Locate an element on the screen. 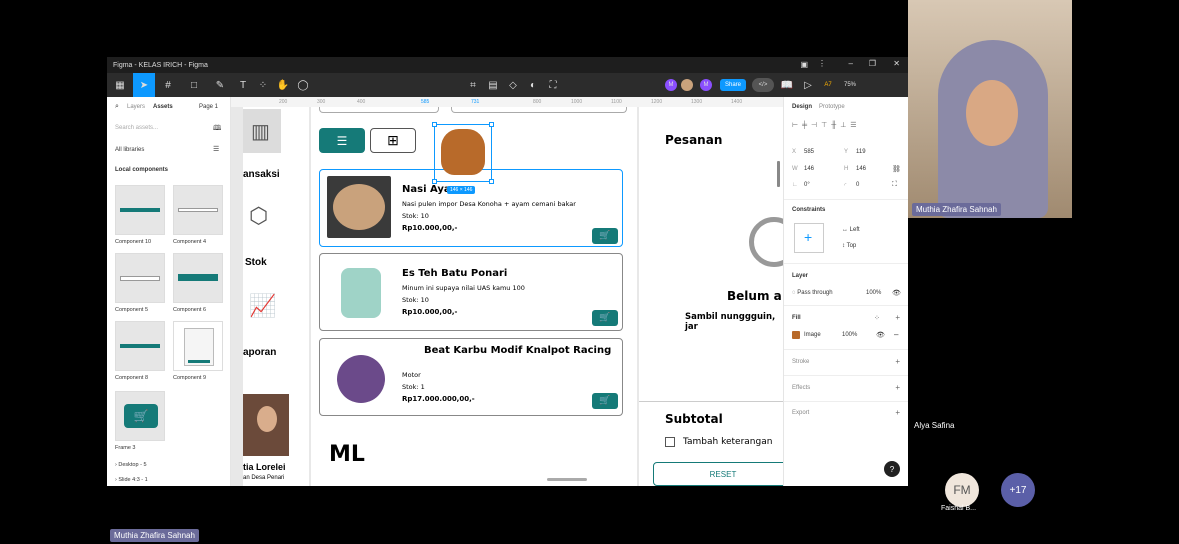  y-field: 119 is located at coordinates (861, 152).